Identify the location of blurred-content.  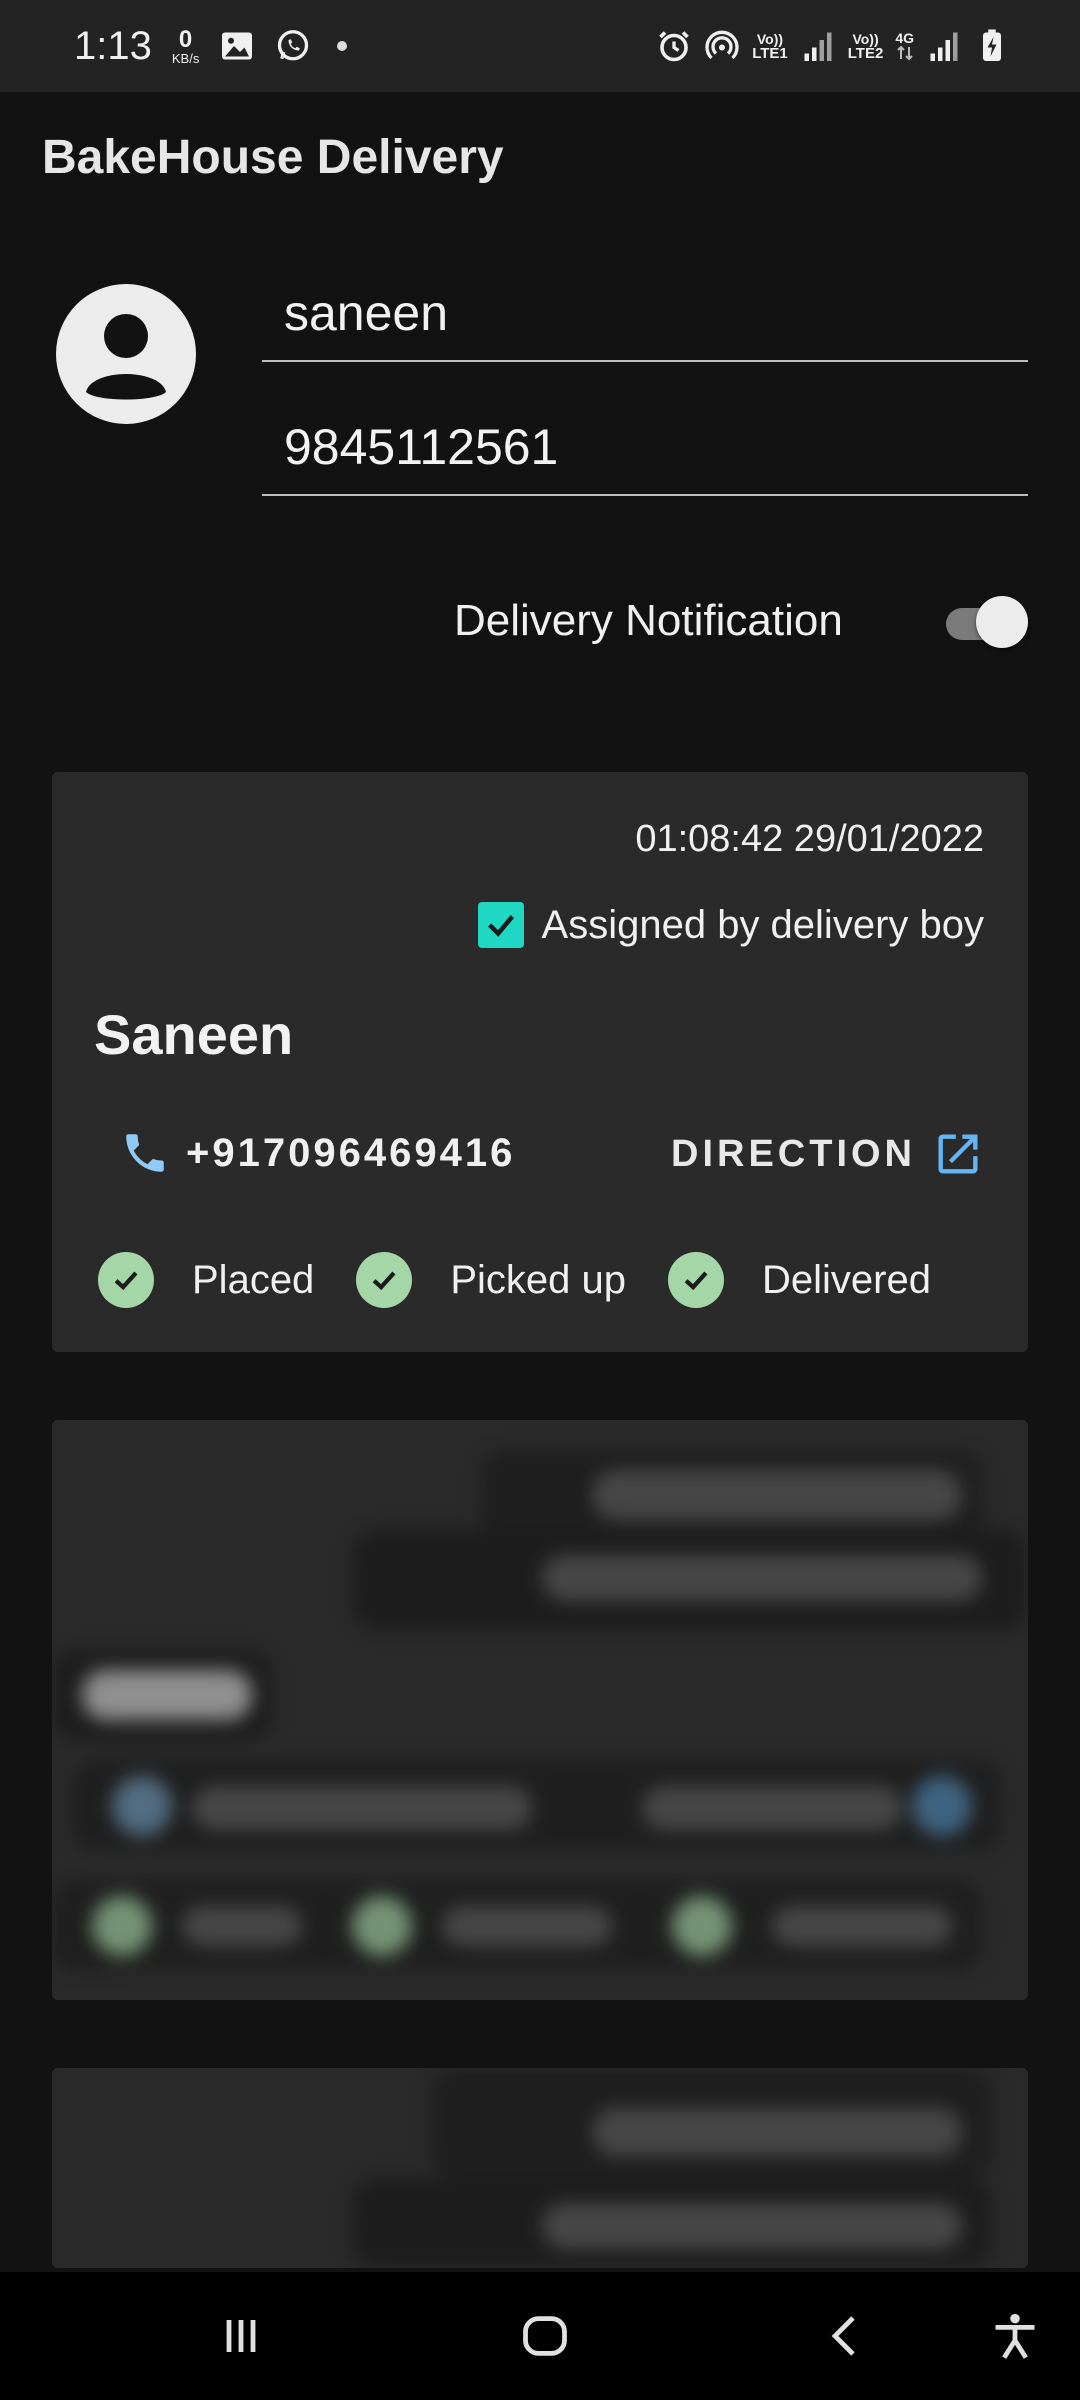
(540, 2168).